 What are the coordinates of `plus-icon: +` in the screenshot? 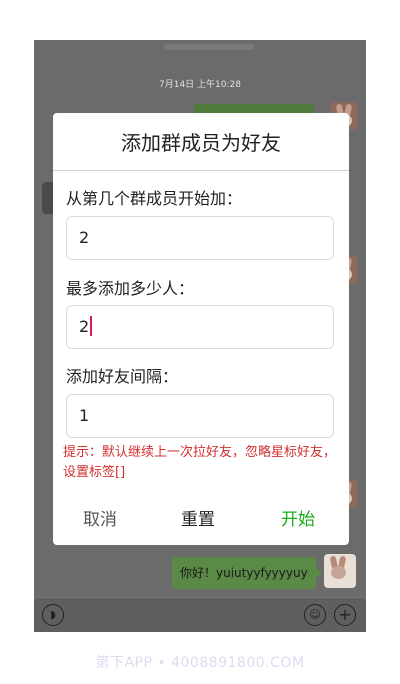 It's located at (345, 615).